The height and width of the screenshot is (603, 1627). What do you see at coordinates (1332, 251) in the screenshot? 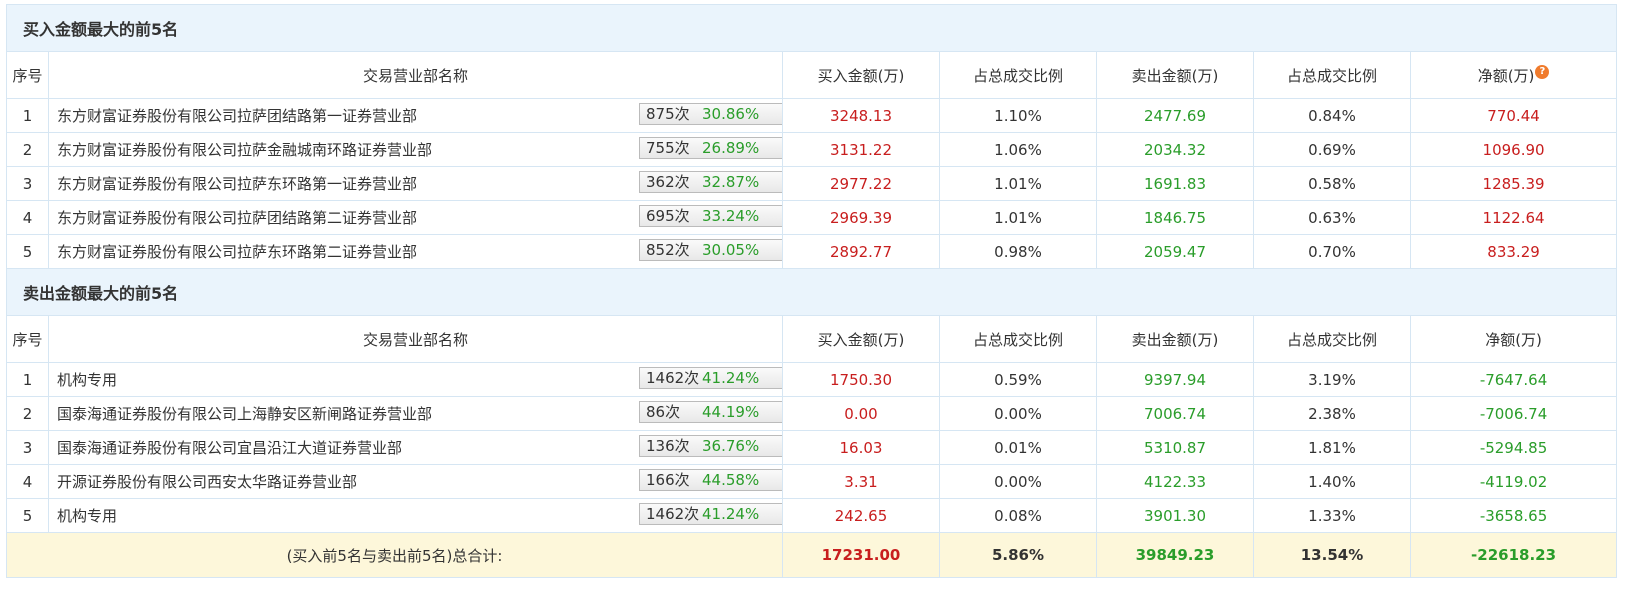
I see `sell-ratio: 0.70%` at bounding box center [1332, 251].